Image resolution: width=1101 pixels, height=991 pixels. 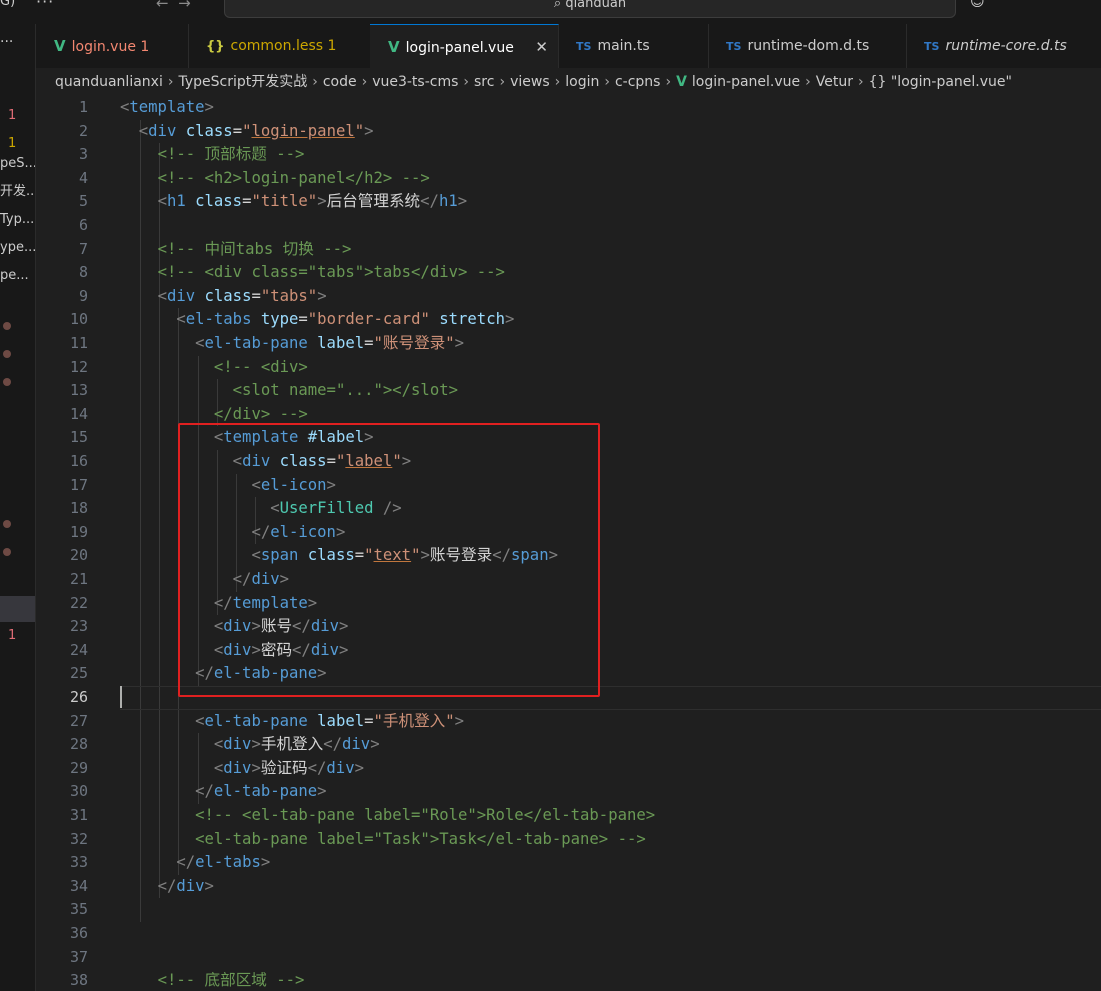 What do you see at coordinates (484, 82) in the screenshot?
I see `breadcrumb-item: src` at bounding box center [484, 82].